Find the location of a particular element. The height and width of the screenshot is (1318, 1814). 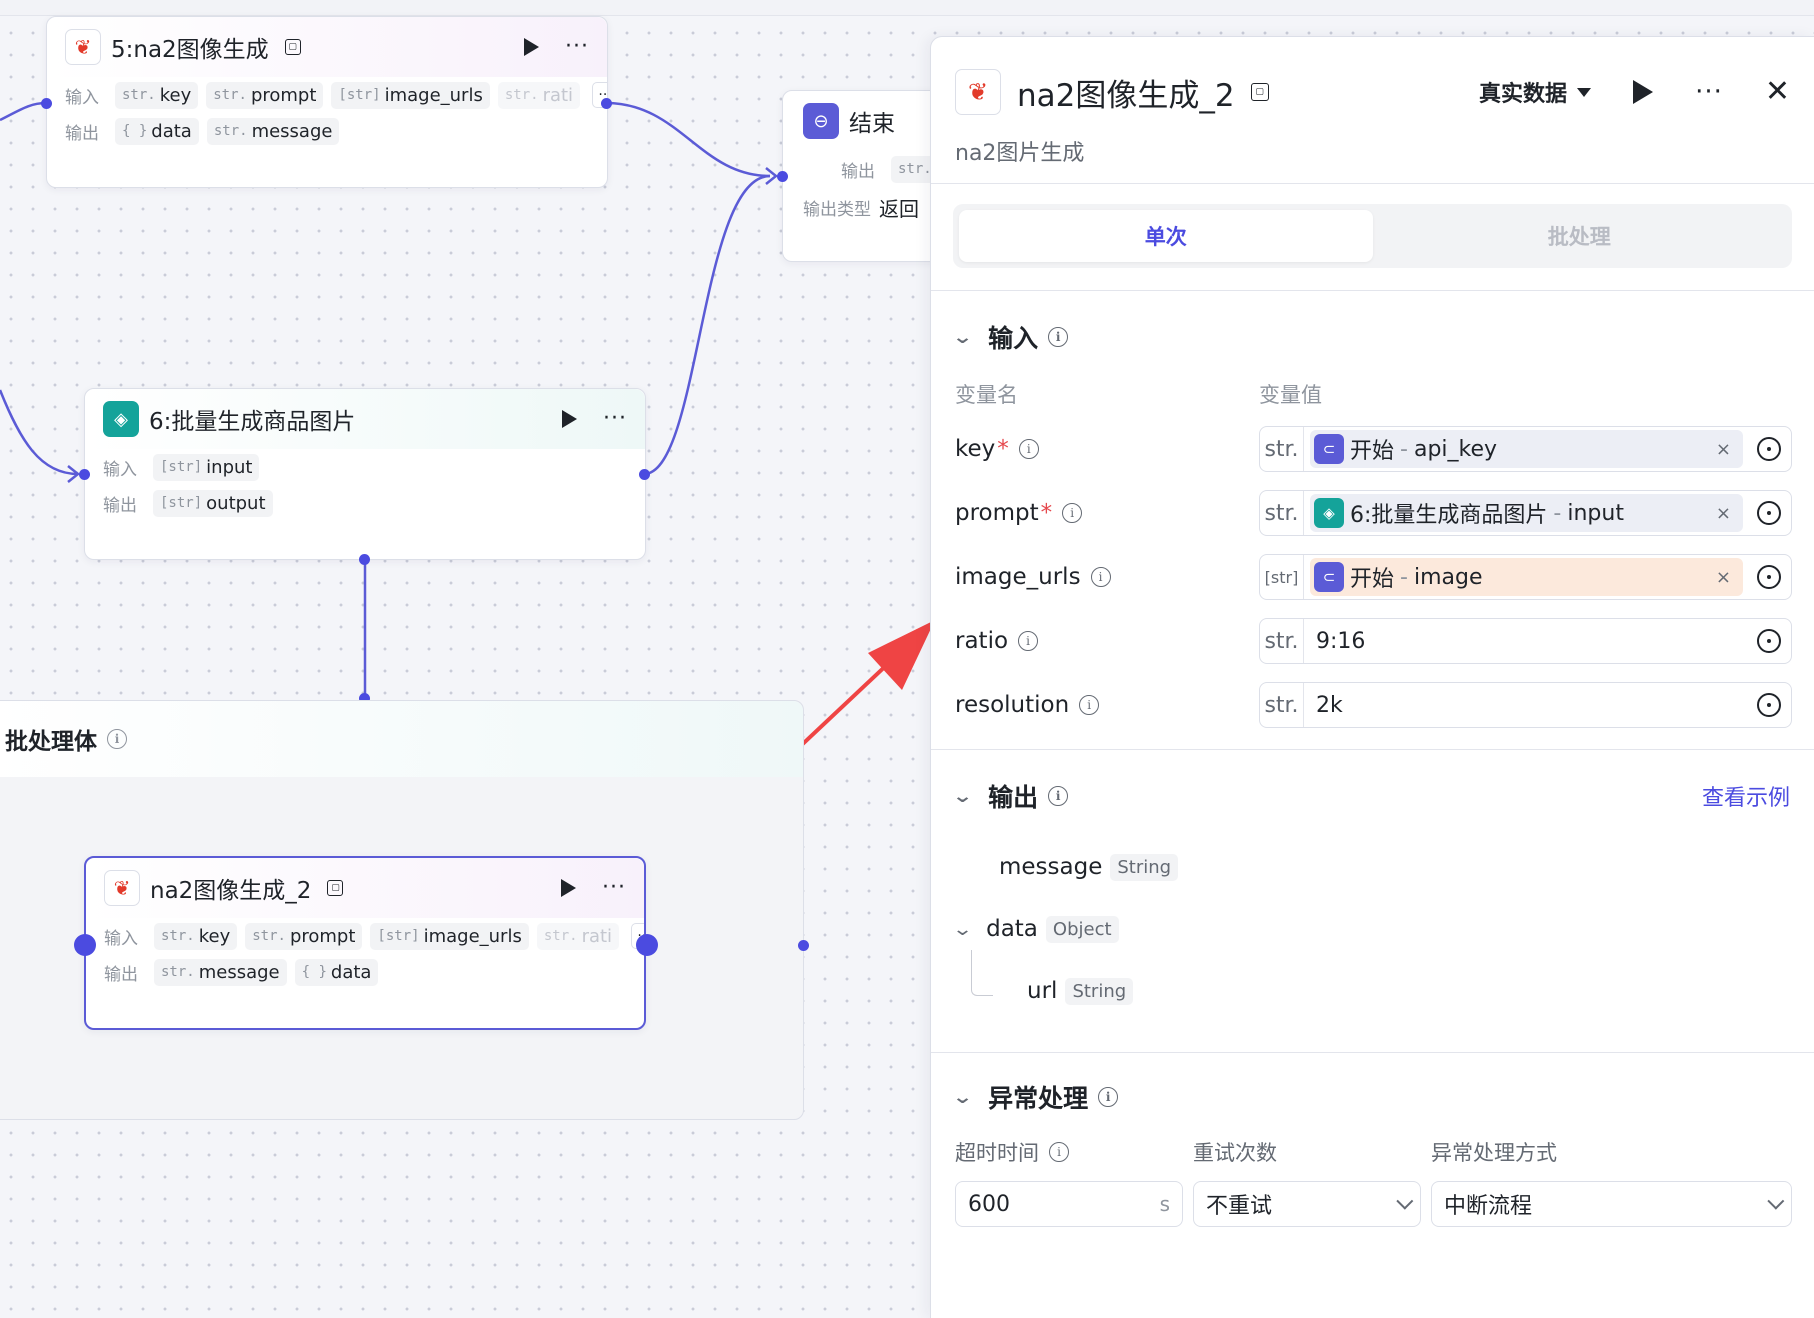

input-image-urls: [str] image_urls is located at coordinates (410, 95).